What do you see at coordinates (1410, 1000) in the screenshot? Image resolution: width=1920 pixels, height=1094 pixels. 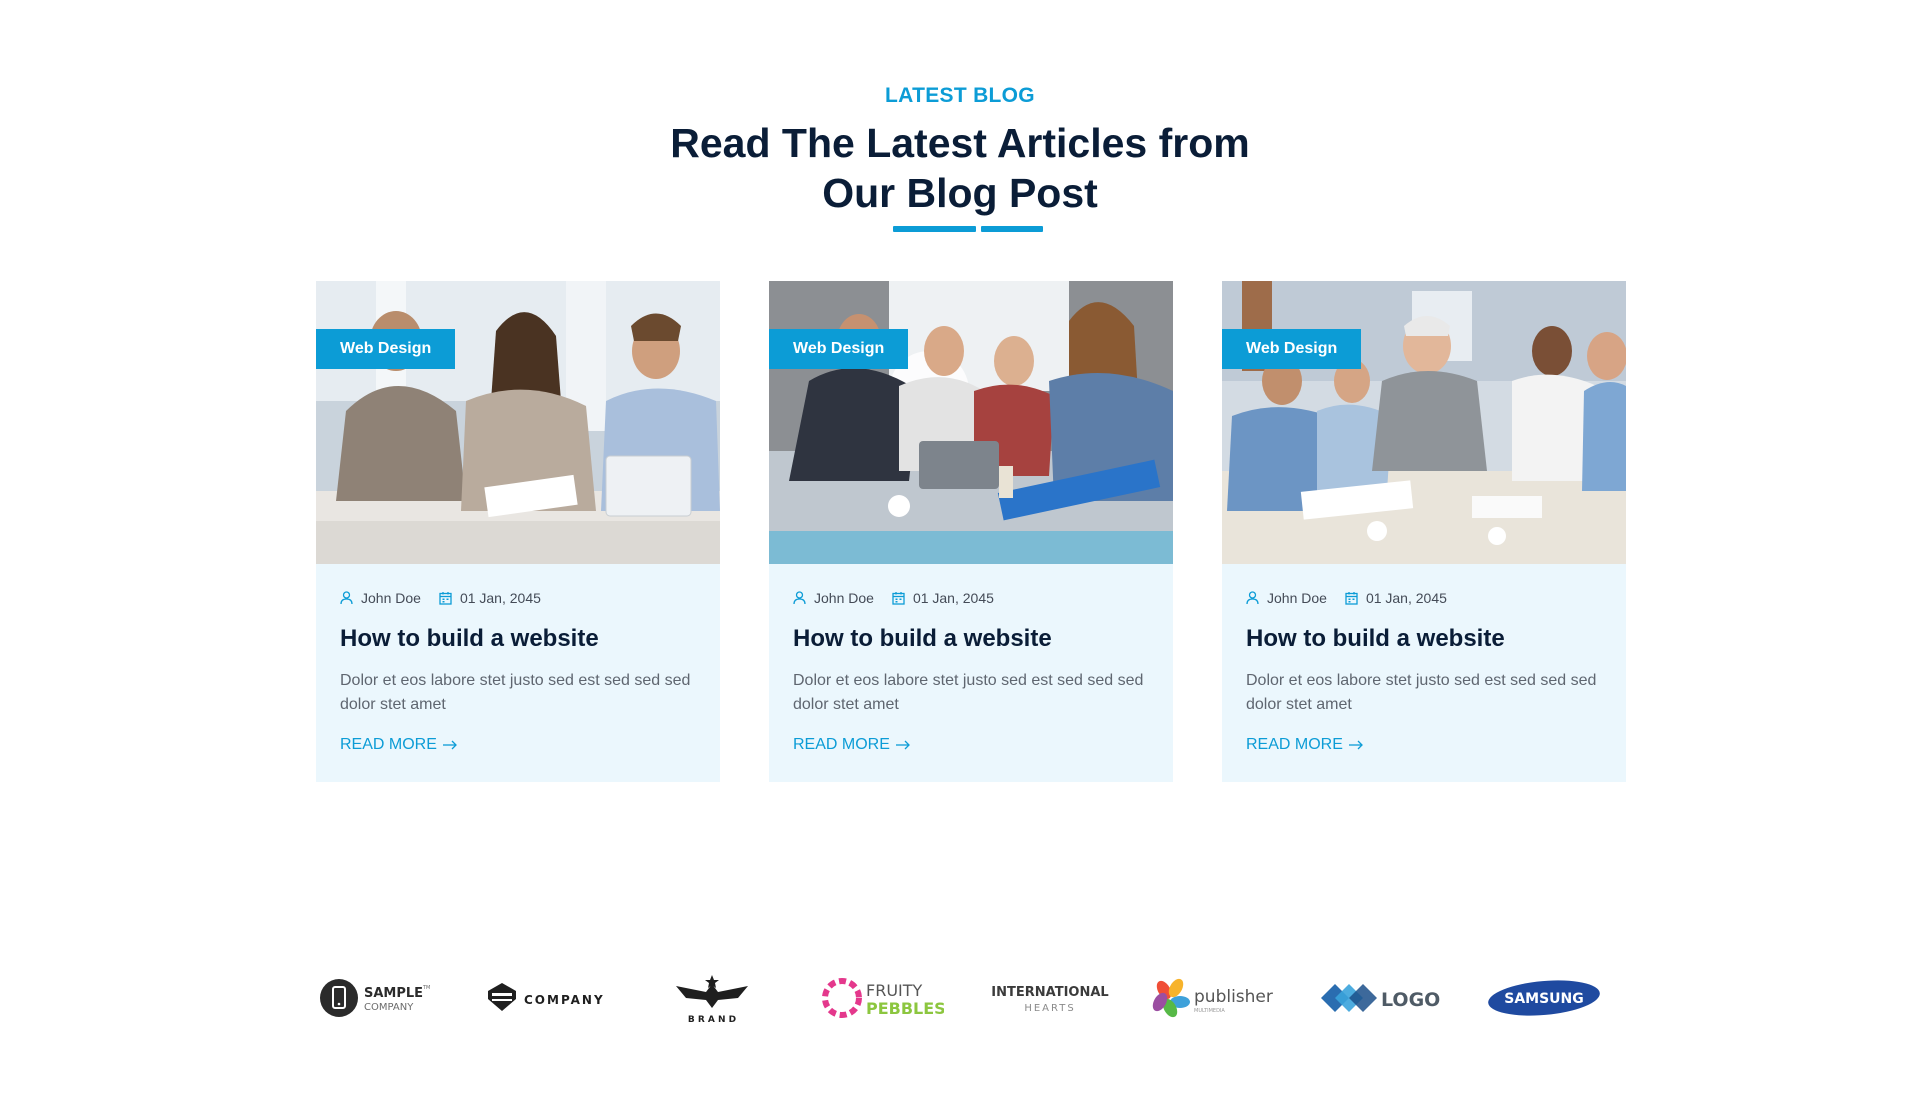 I see `logo-logo-text: LOGO` at bounding box center [1410, 1000].